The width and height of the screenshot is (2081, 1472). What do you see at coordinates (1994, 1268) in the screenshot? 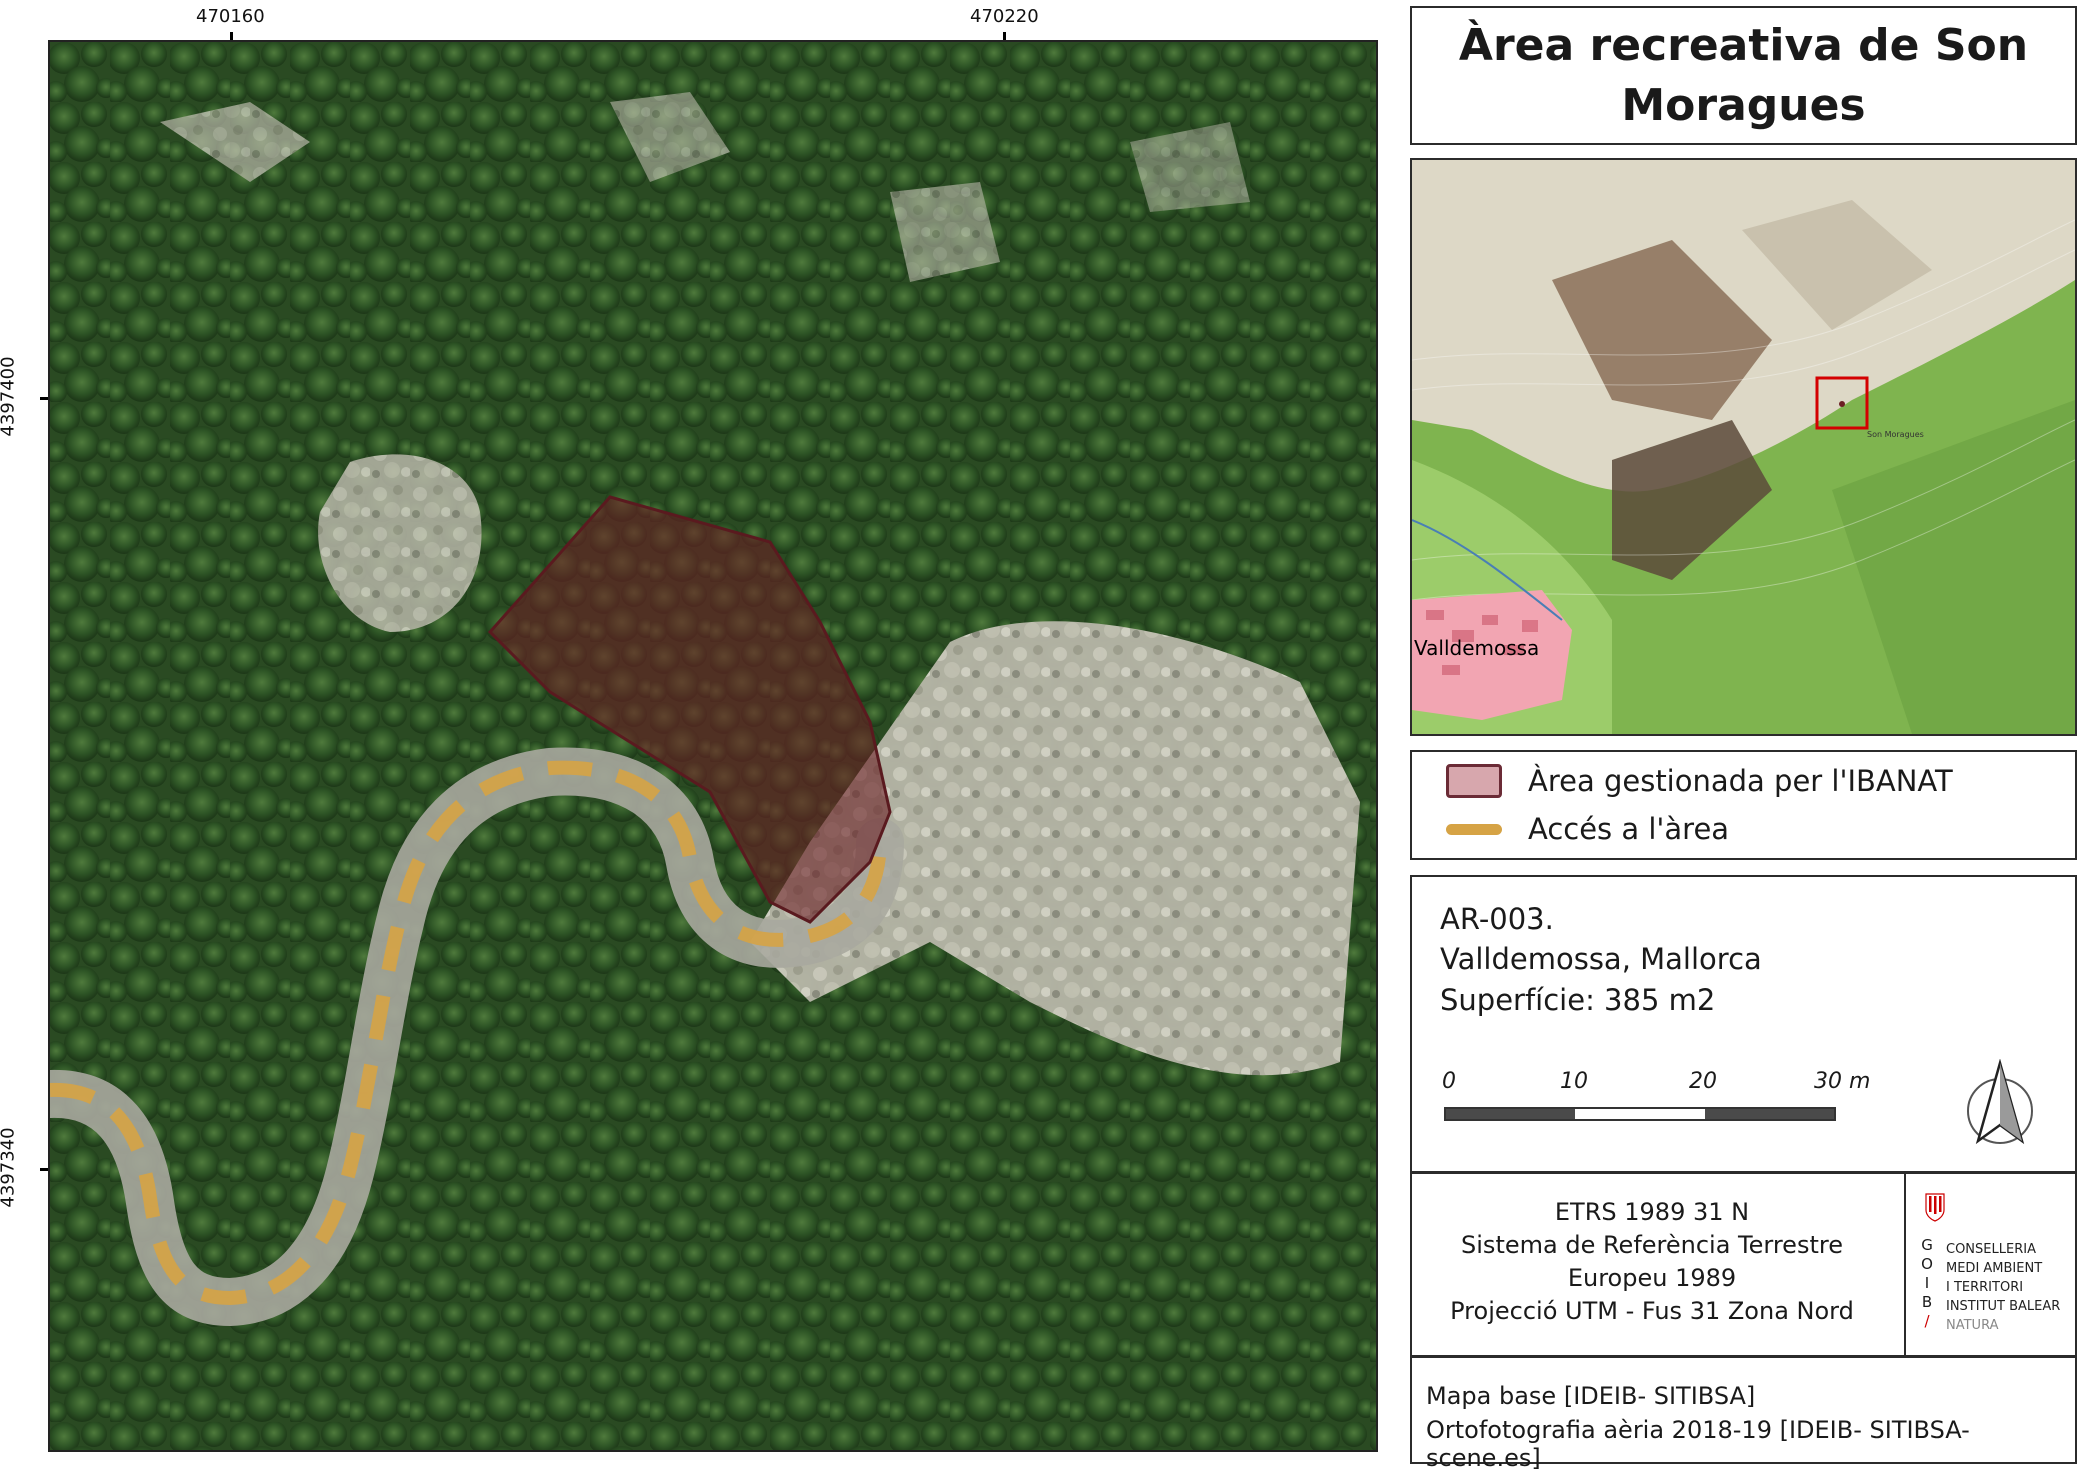
I see `logo-line-2: MEDI AMBIENT` at bounding box center [1994, 1268].